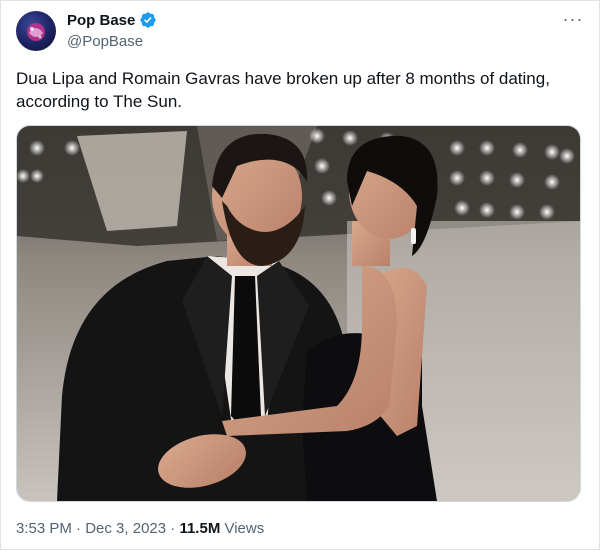 The image size is (602, 552). Describe the element at coordinates (573, 20) in the screenshot. I see `more-options-icon: ···` at that location.